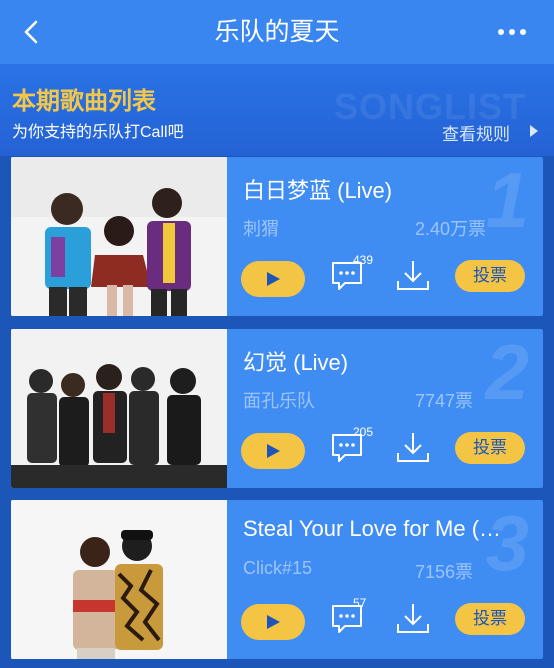  Describe the element at coordinates (296, 362) in the screenshot. I see `song-title: 幻觉 (Live)` at that location.